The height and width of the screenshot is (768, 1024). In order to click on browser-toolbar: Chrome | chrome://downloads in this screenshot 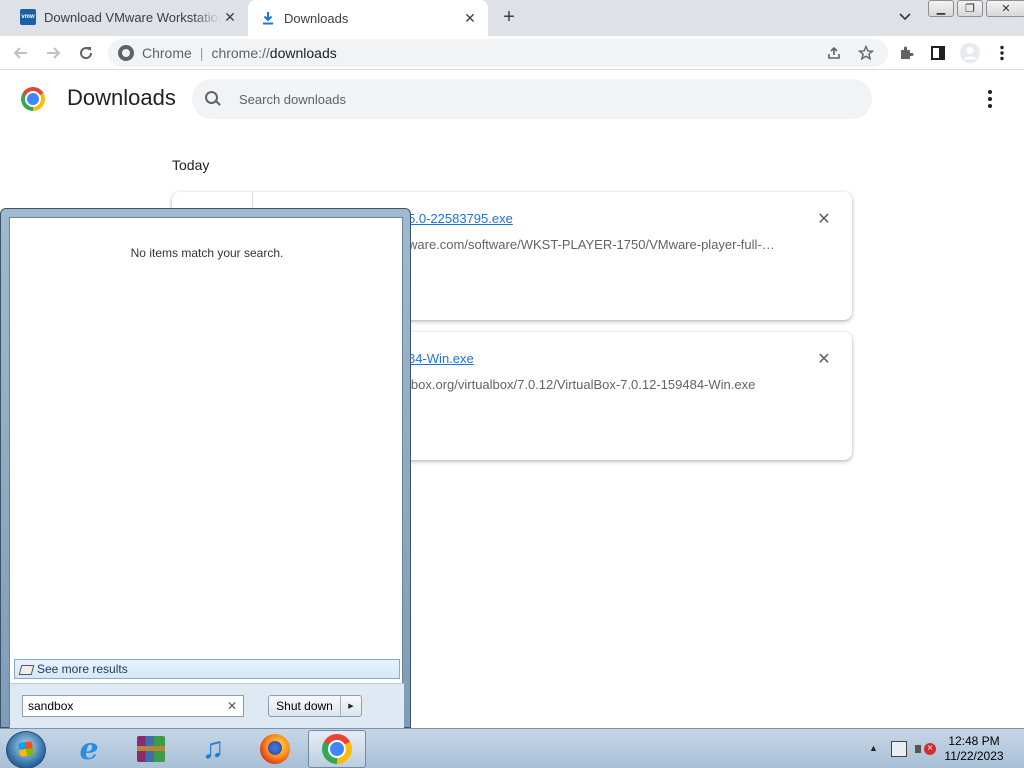, I will do `click(512, 53)`.